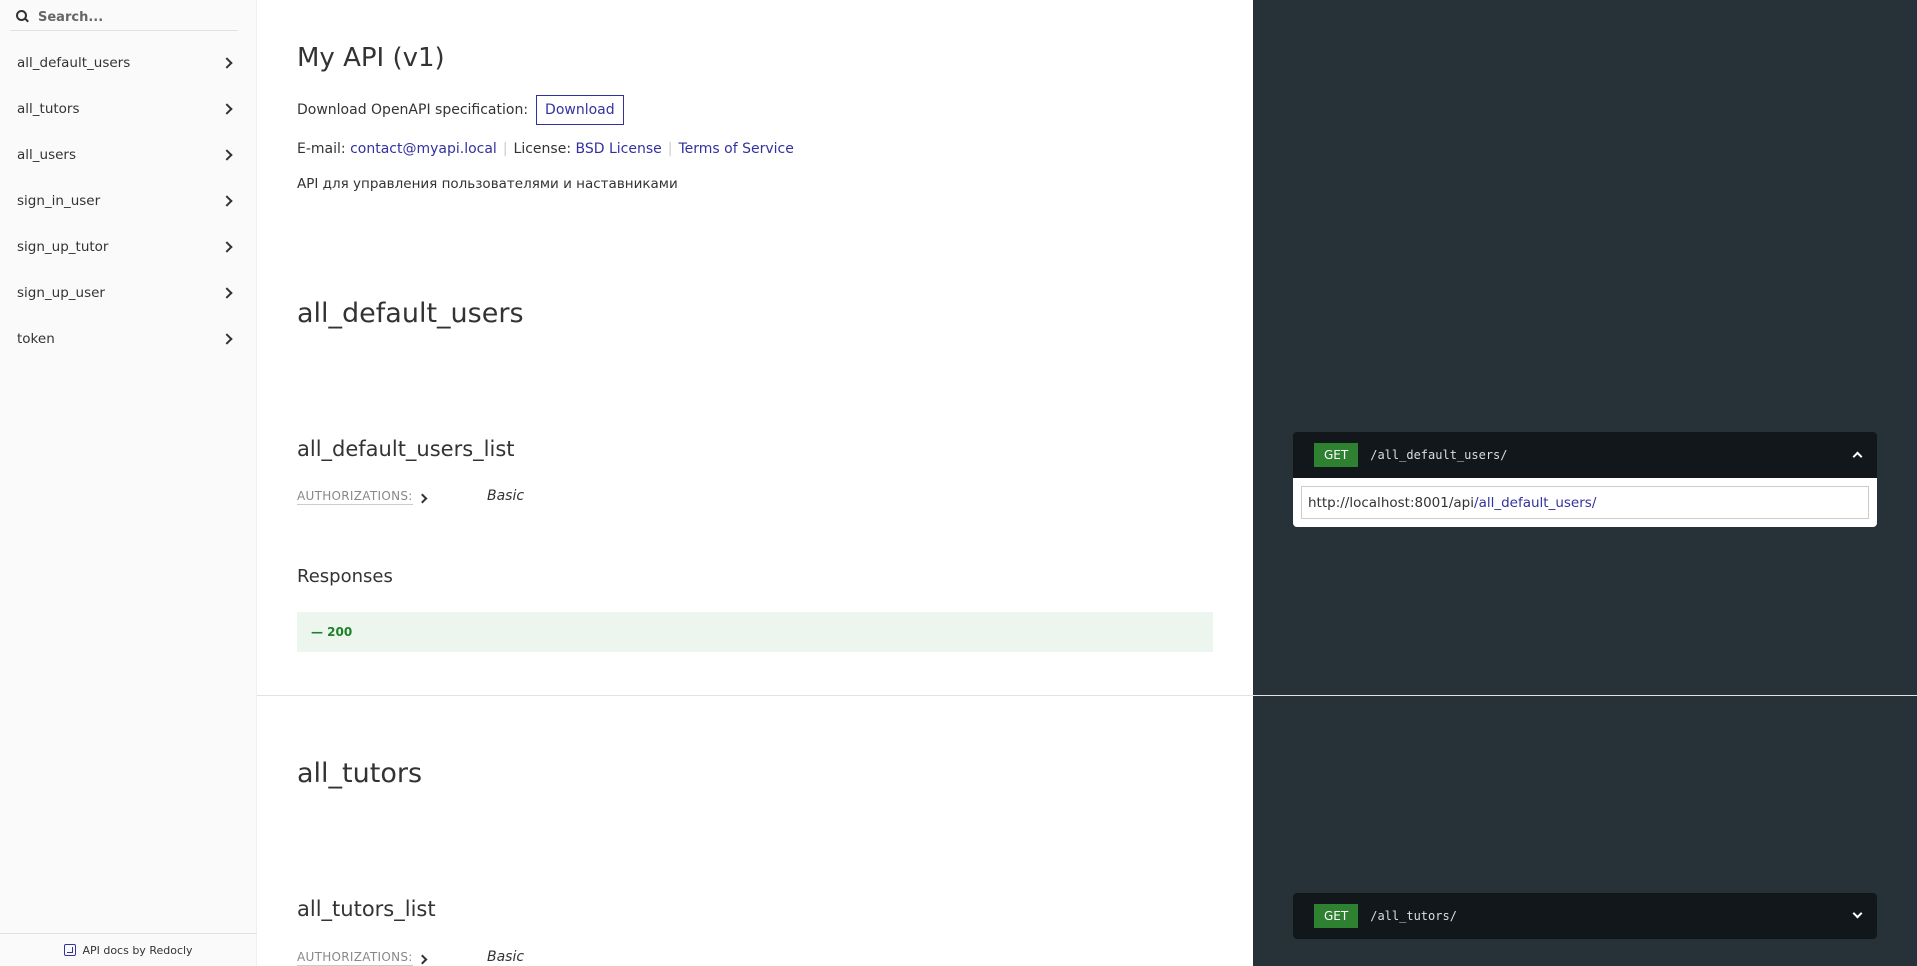 The height and width of the screenshot is (966, 1917). Describe the element at coordinates (542, 149) in the screenshot. I see `license-label: License:` at that location.